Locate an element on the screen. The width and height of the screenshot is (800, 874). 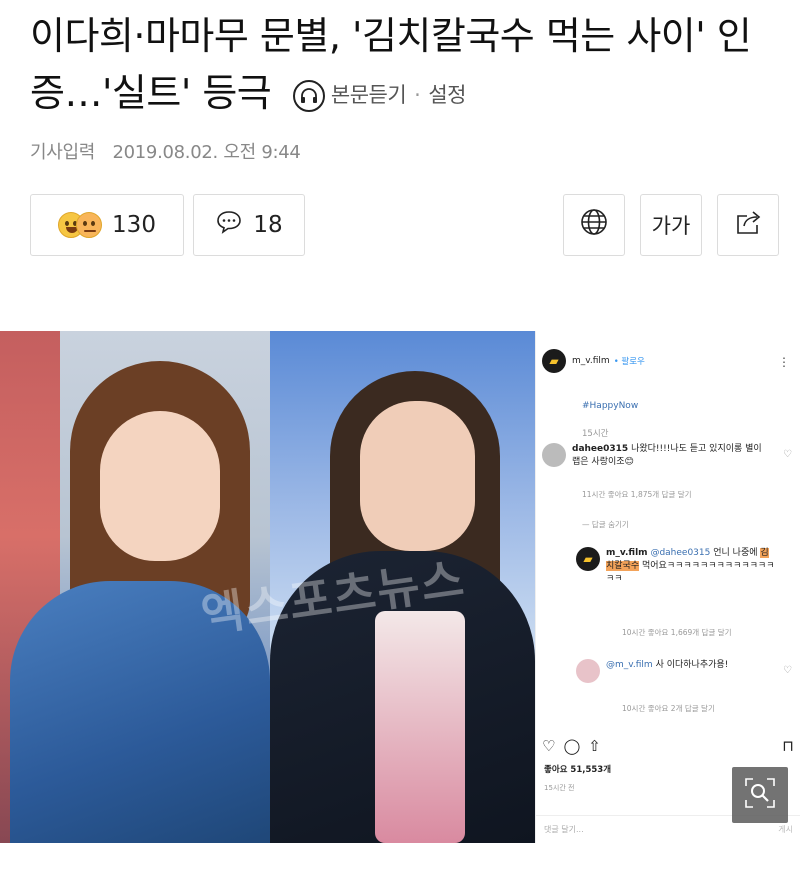
instagram-post-time: 15시간 is located at coordinates (595, 434).